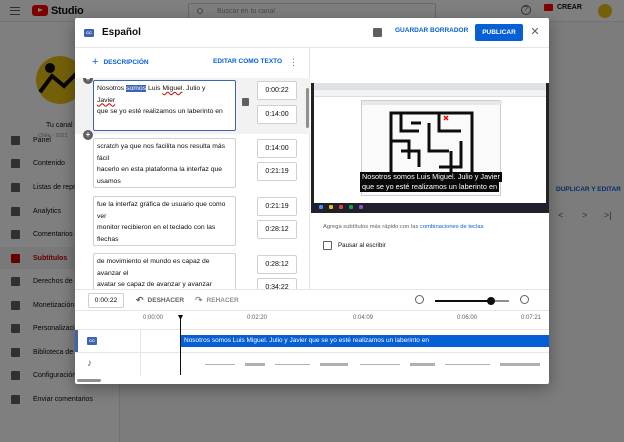  What do you see at coordinates (136, 88) in the screenshot?
I see `selected-text: somos` at bounding box center [136, 88].